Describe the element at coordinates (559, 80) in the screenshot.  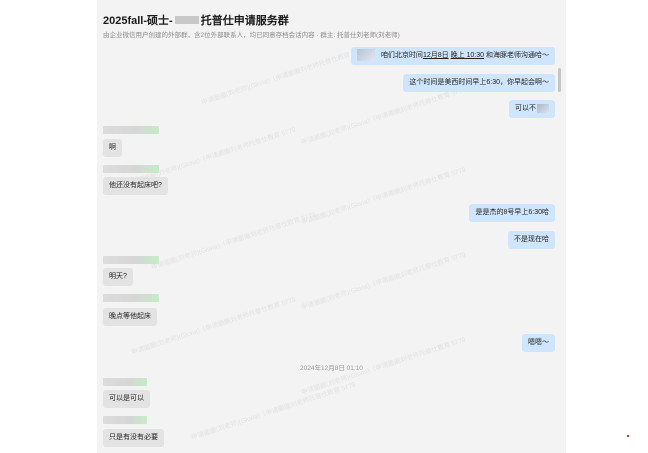
I see `scrollbar` at that location.